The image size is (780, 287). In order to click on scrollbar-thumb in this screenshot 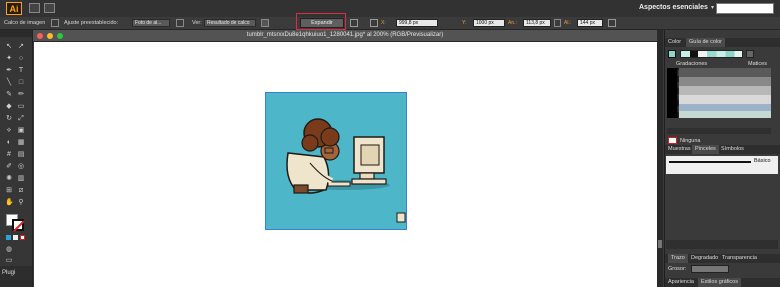, I will do `click(660, 244)`.